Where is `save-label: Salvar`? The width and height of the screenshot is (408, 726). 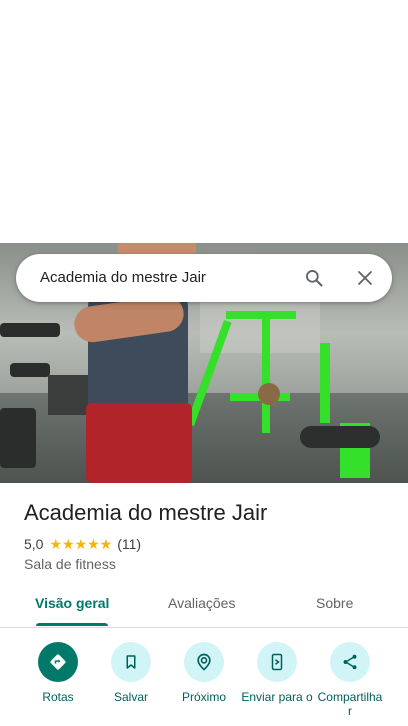
save-label: Salvar is located at coordinates (130, 697).